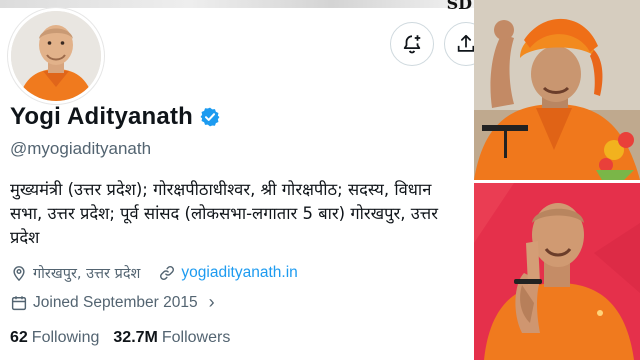 This screenshot has height=360, width=640. I want to click on location-pin-icon, so click(19, 274).